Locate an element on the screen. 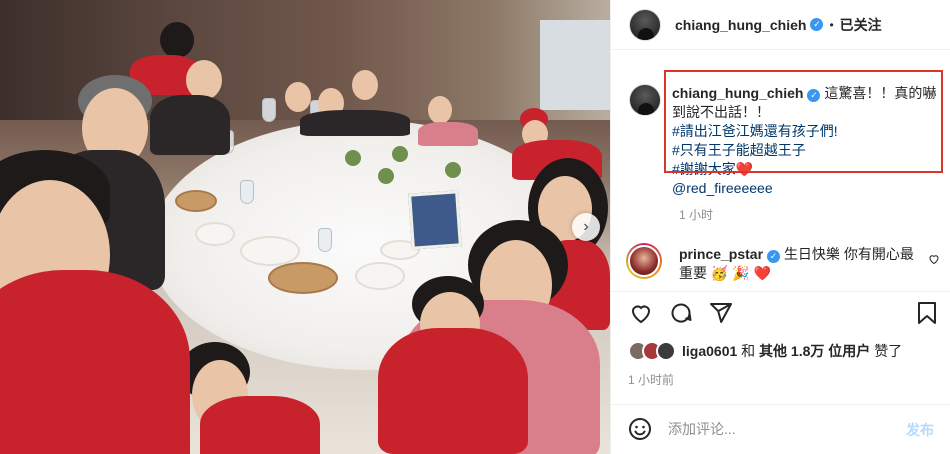  author-username: chiang_hung_chieh is located at coordinates (740, 25).